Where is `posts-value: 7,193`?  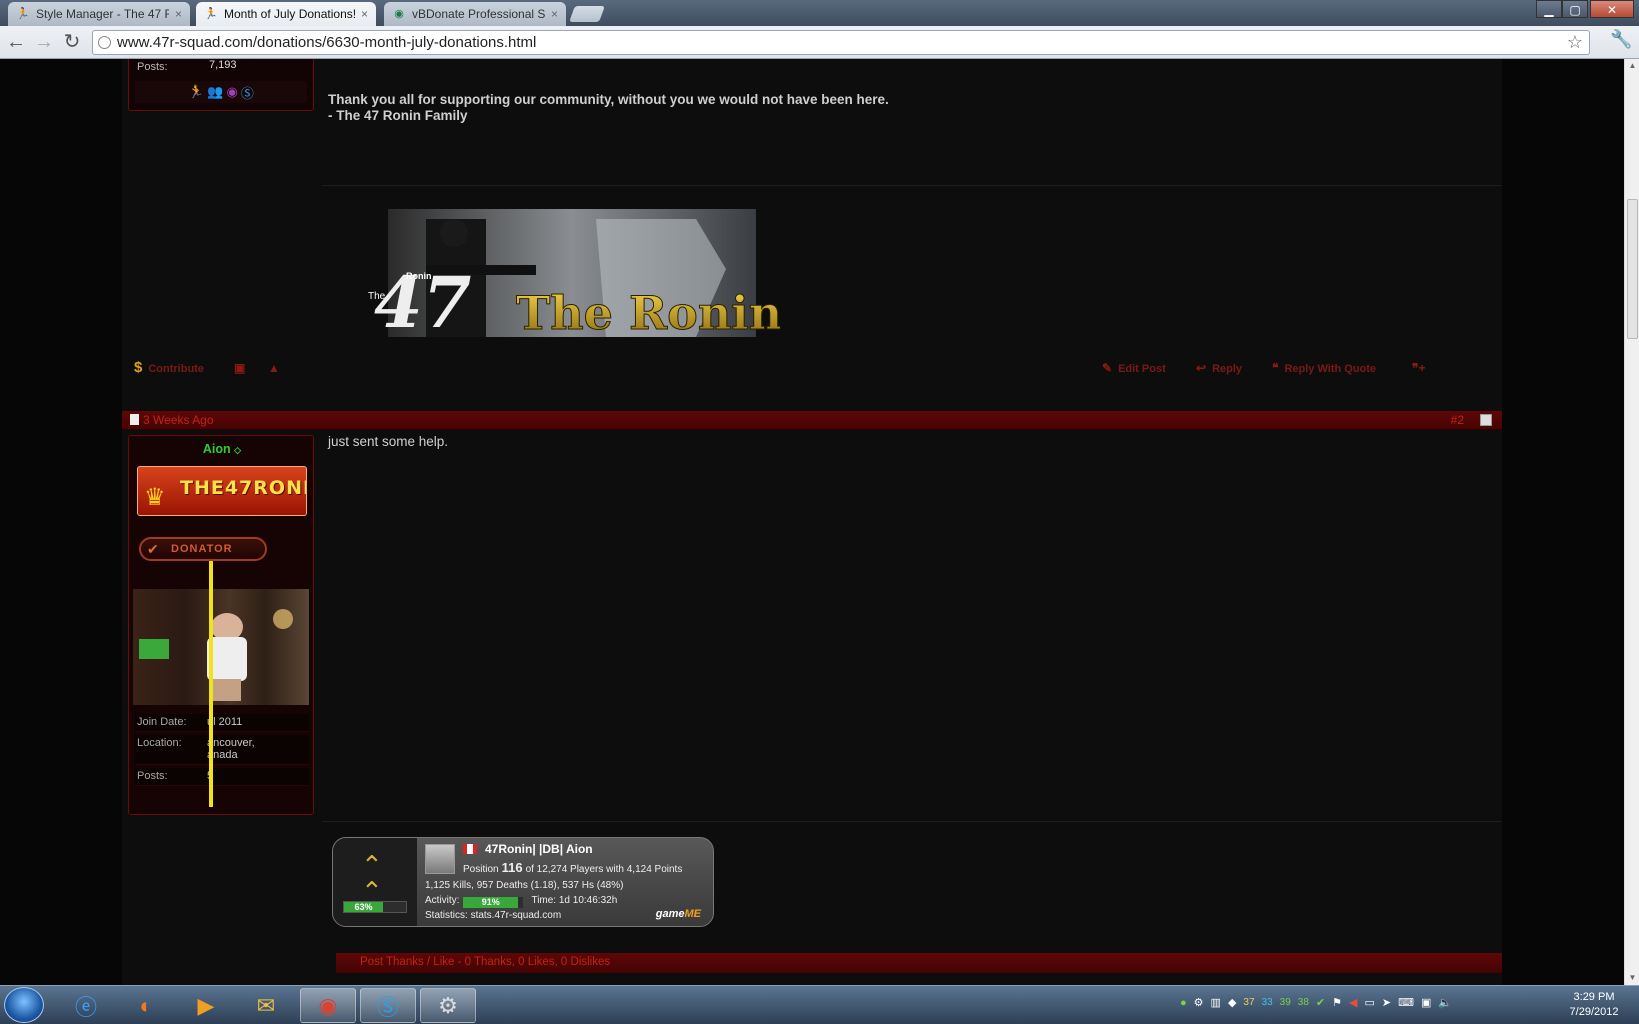
posts-value: 7,193 is located at coordinates (223, 65).